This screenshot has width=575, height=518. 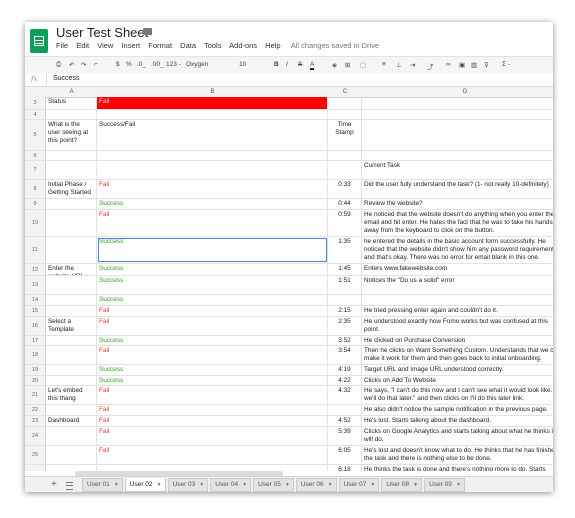 I want to click on row-number: 16, so click(x=35, y=326).